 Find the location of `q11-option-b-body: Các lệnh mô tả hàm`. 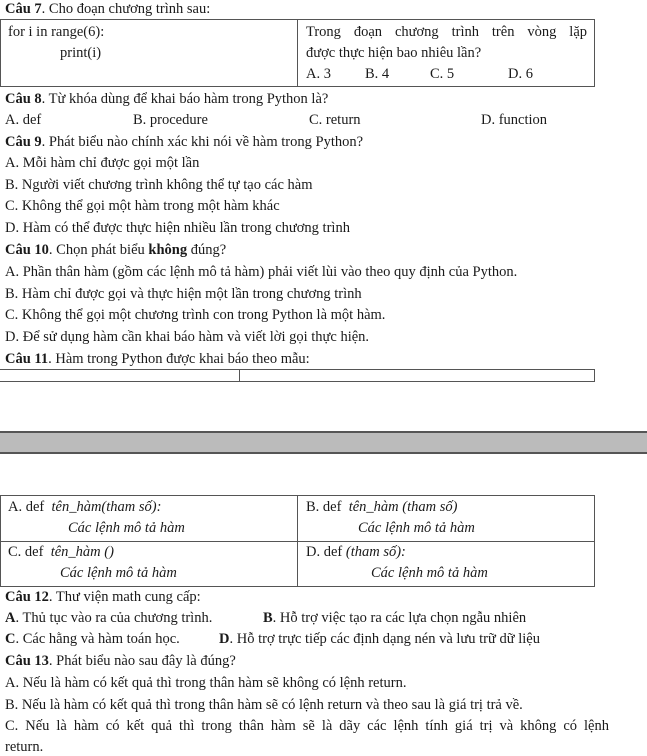

q11-option-b-body: Các lệnh mô tả hàm is located at coordinates (416, 528).